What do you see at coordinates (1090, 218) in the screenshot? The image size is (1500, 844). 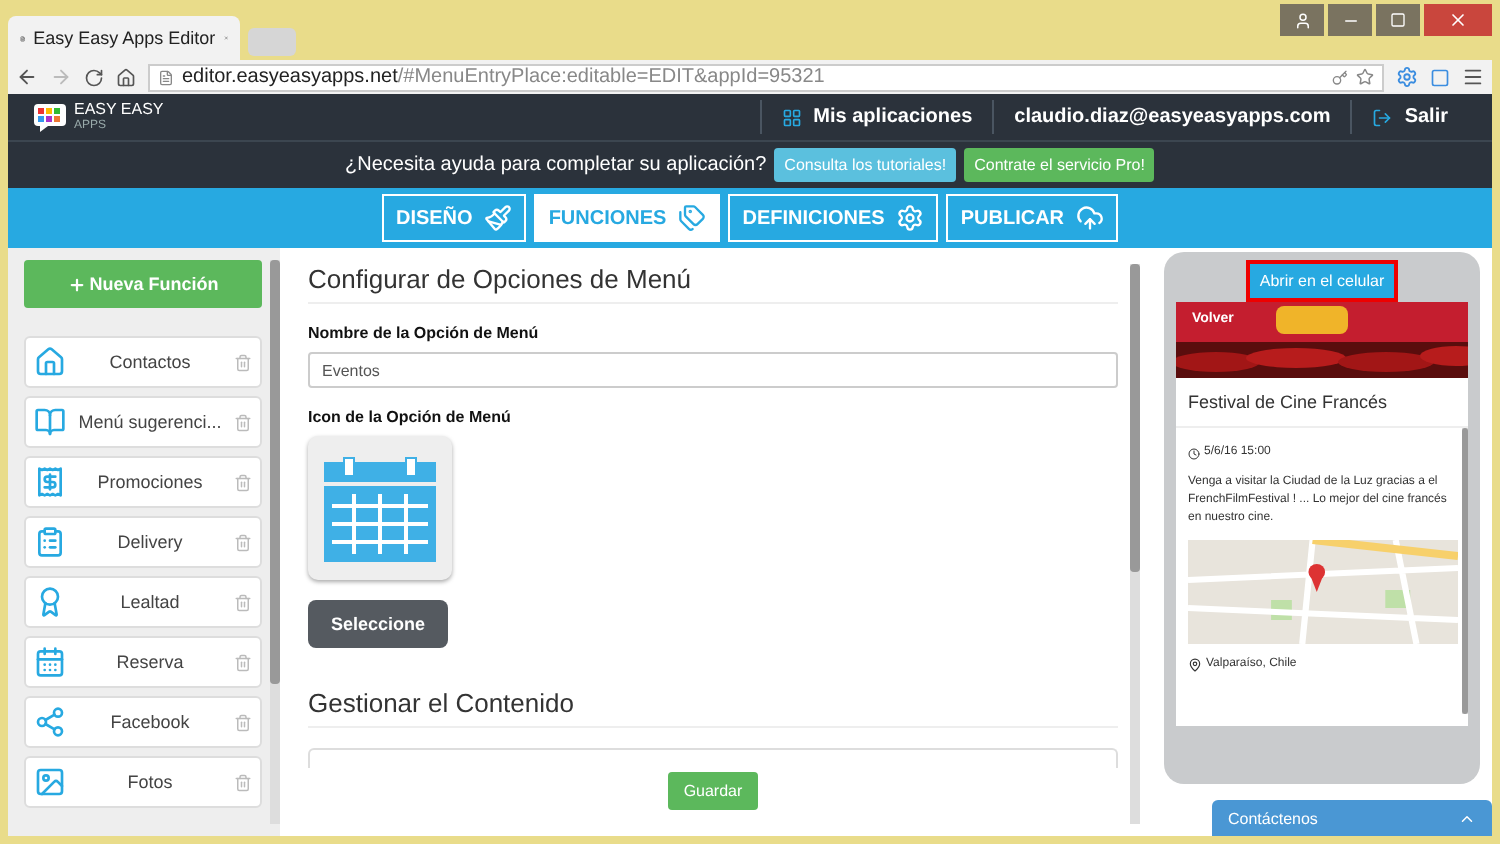 I see `cloud-upload-icon` at bounding box center [1090, 218].